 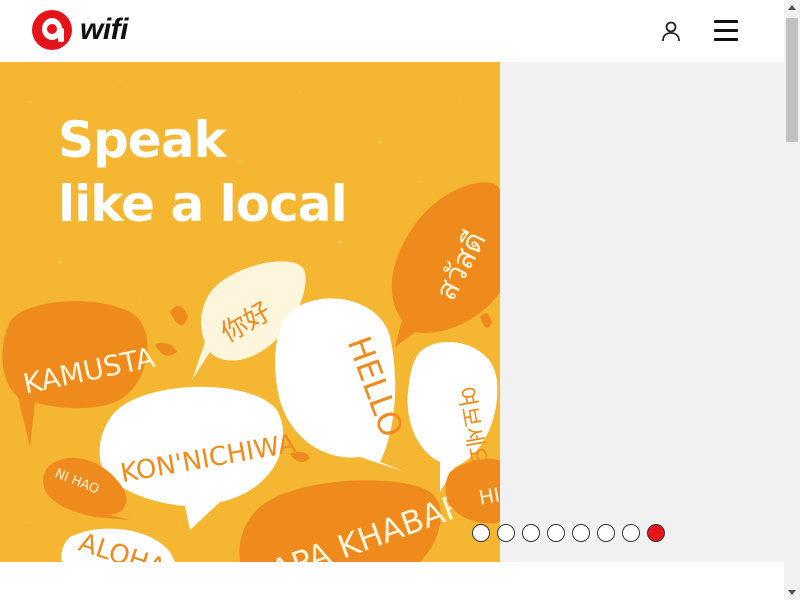 I want to click on carousel-dot-active, so click(x=656, y=533).